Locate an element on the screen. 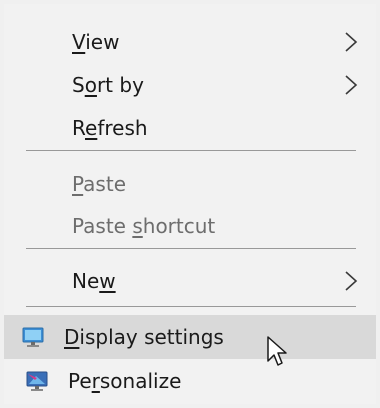 The height and width of the screenshot is (408, 380). menu-item-paste-shortcut-label: Paste shortcut is located at coordinates (144, 226).